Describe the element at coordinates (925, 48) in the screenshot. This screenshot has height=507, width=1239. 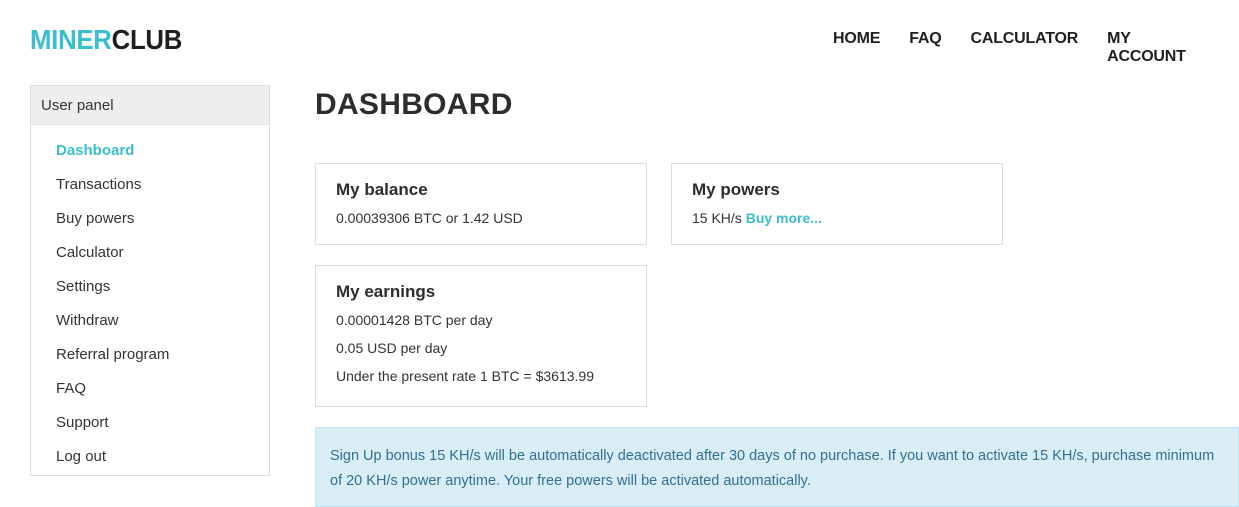
I see `nav-faq: FAQ` at that location.